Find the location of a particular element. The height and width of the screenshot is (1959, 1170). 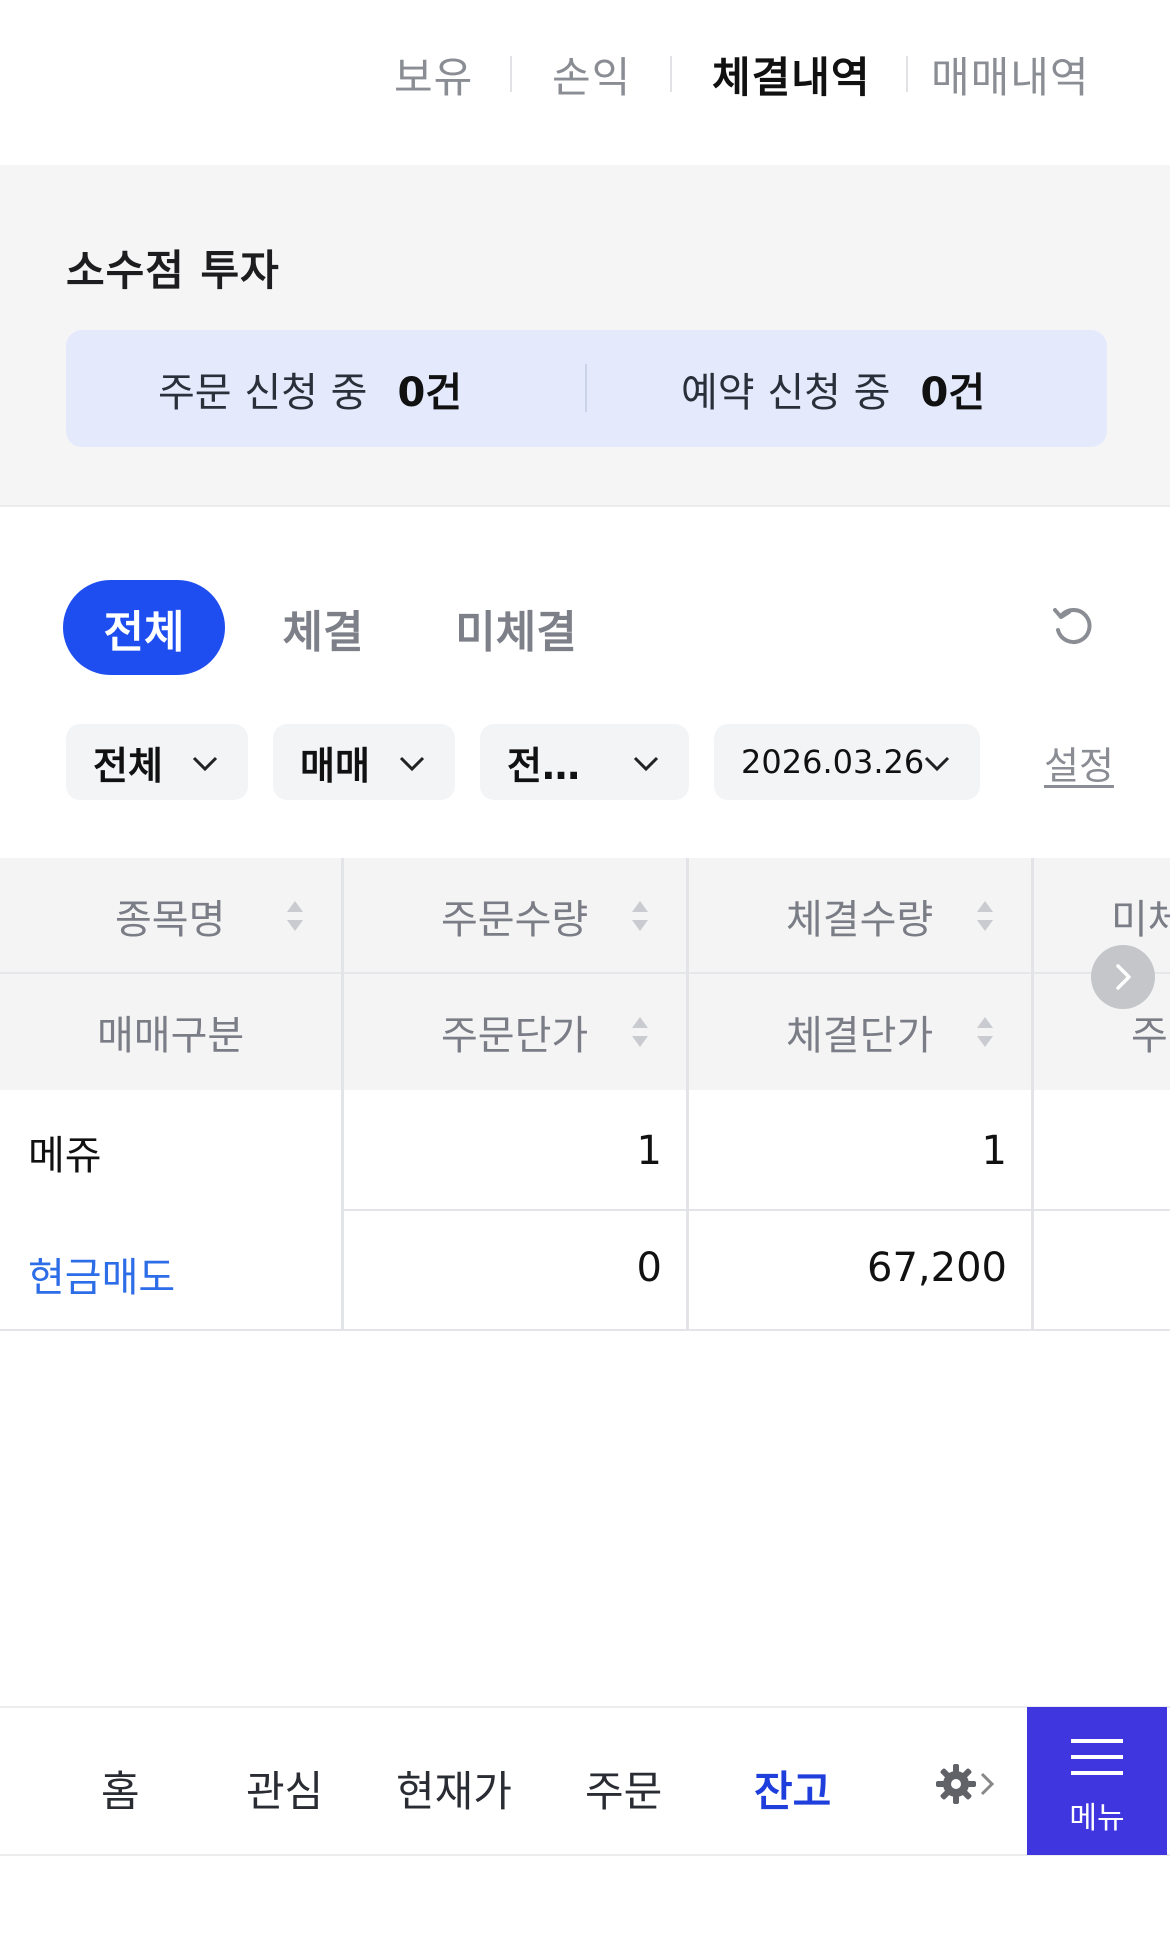

stock-name: 메쥬 is located at coordinates (65, 1152).